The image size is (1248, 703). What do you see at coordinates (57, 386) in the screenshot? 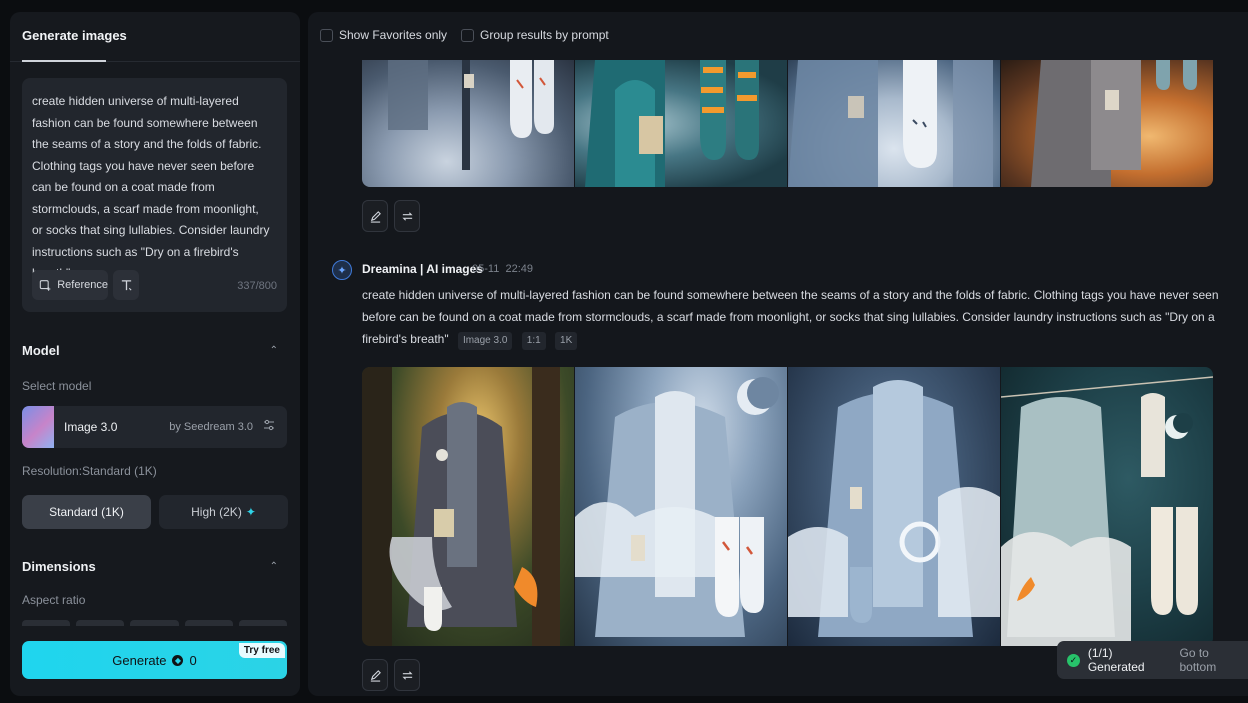
I see `select-model-label: Select model` at bounding box center [57, 386].